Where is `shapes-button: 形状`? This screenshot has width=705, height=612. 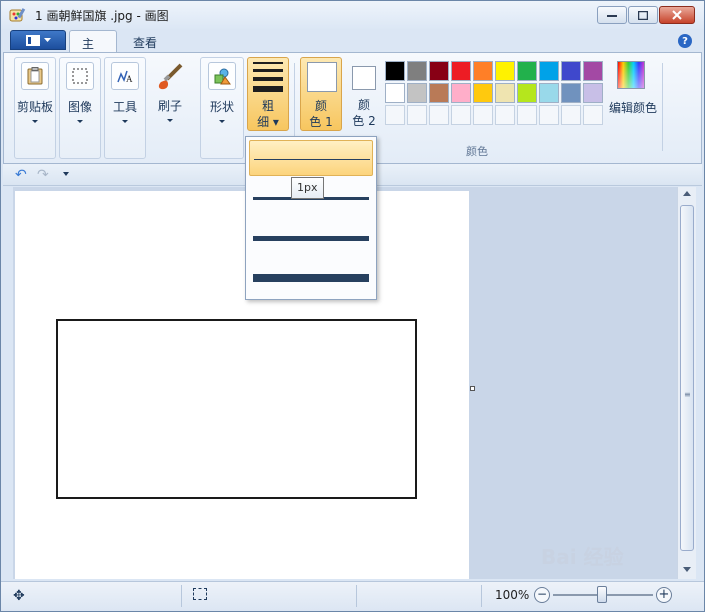
shapes-button: 形状 is located at coordinates (222, 108).